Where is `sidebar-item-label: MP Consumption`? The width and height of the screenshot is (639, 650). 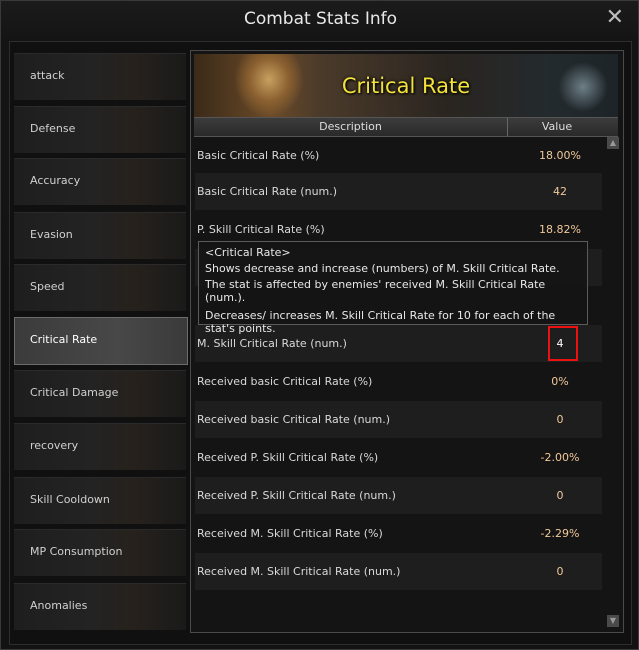
sidebar-item-label: MP Consumption is located at coordinates (76, 551).